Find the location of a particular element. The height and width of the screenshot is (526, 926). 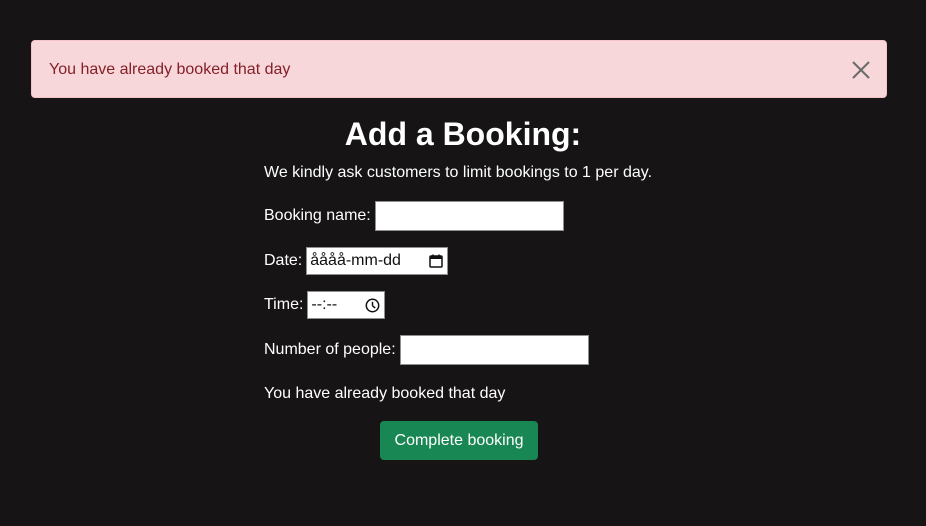

people-label: Number of people: is located at coordinates (330, 349).